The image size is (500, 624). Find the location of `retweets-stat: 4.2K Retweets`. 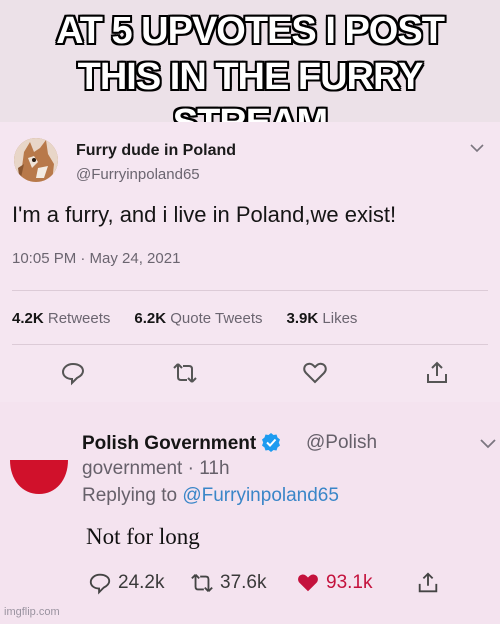

retweets-stat: 4.2K Retweets is located at coordinates (61, 318).